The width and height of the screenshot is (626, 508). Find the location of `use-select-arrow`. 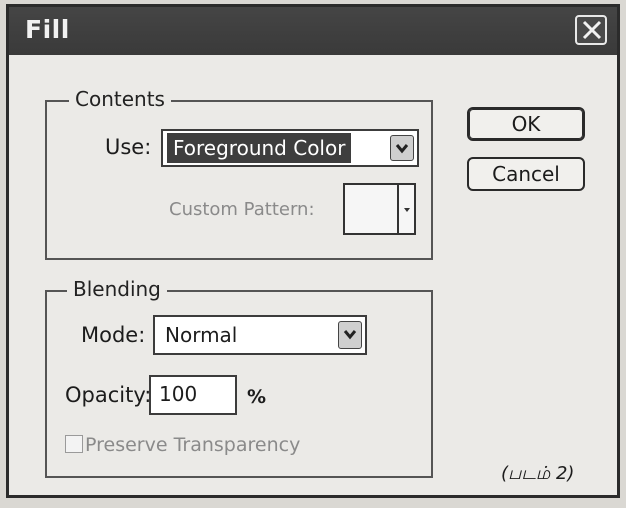

use-select-arrow is located at coordinates (402, 148).